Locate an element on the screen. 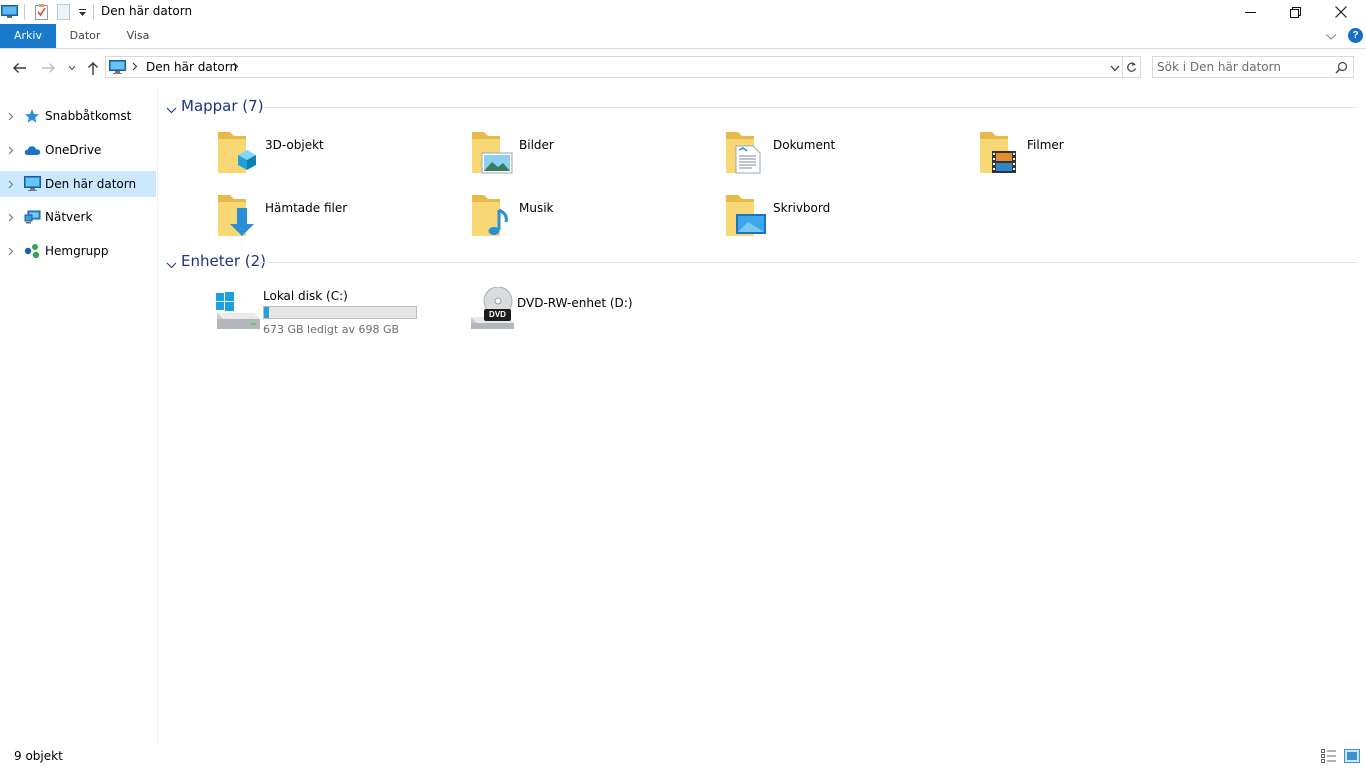 Image resolution: width=1366 pixels, height=768 pixels. minimize-icon is located at coordinates (1250, 12).